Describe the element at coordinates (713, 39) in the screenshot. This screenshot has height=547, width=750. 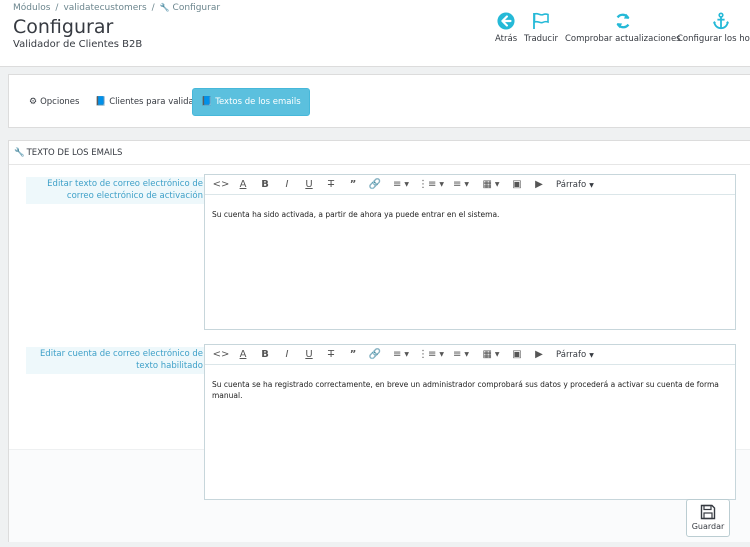
I see `configure-hooks-button-label: Configurar los hooks` at that location.